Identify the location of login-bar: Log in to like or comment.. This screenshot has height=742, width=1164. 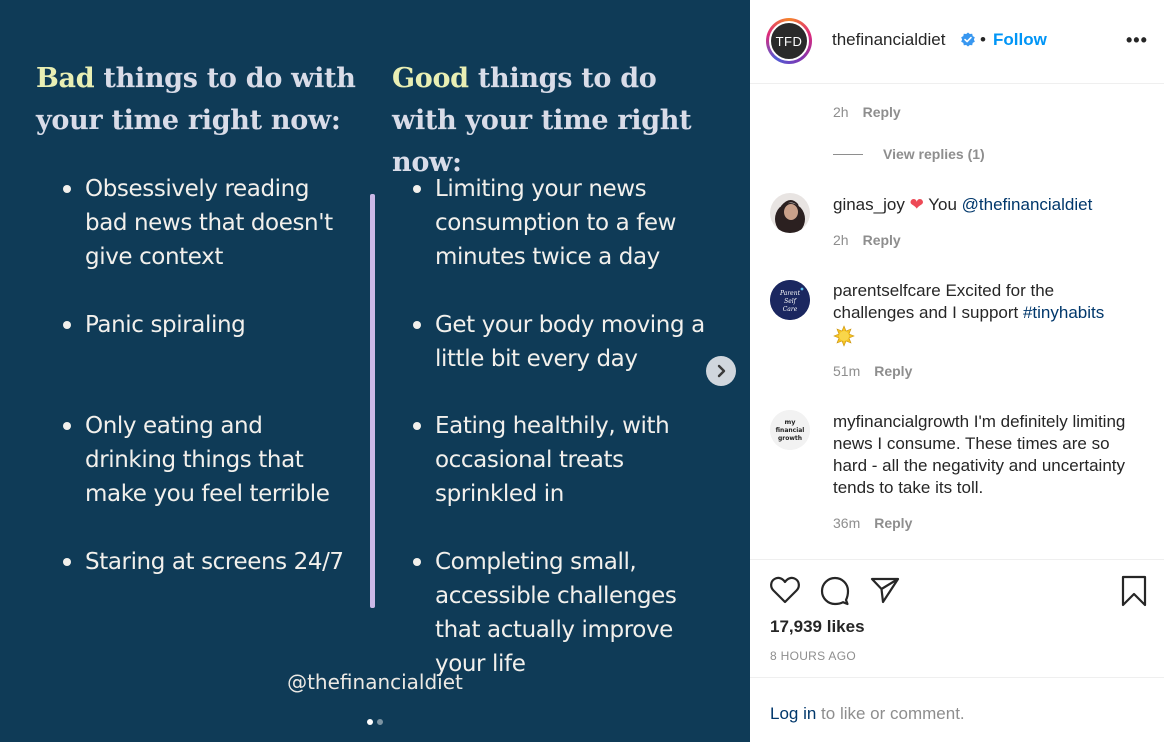
(957, 709).